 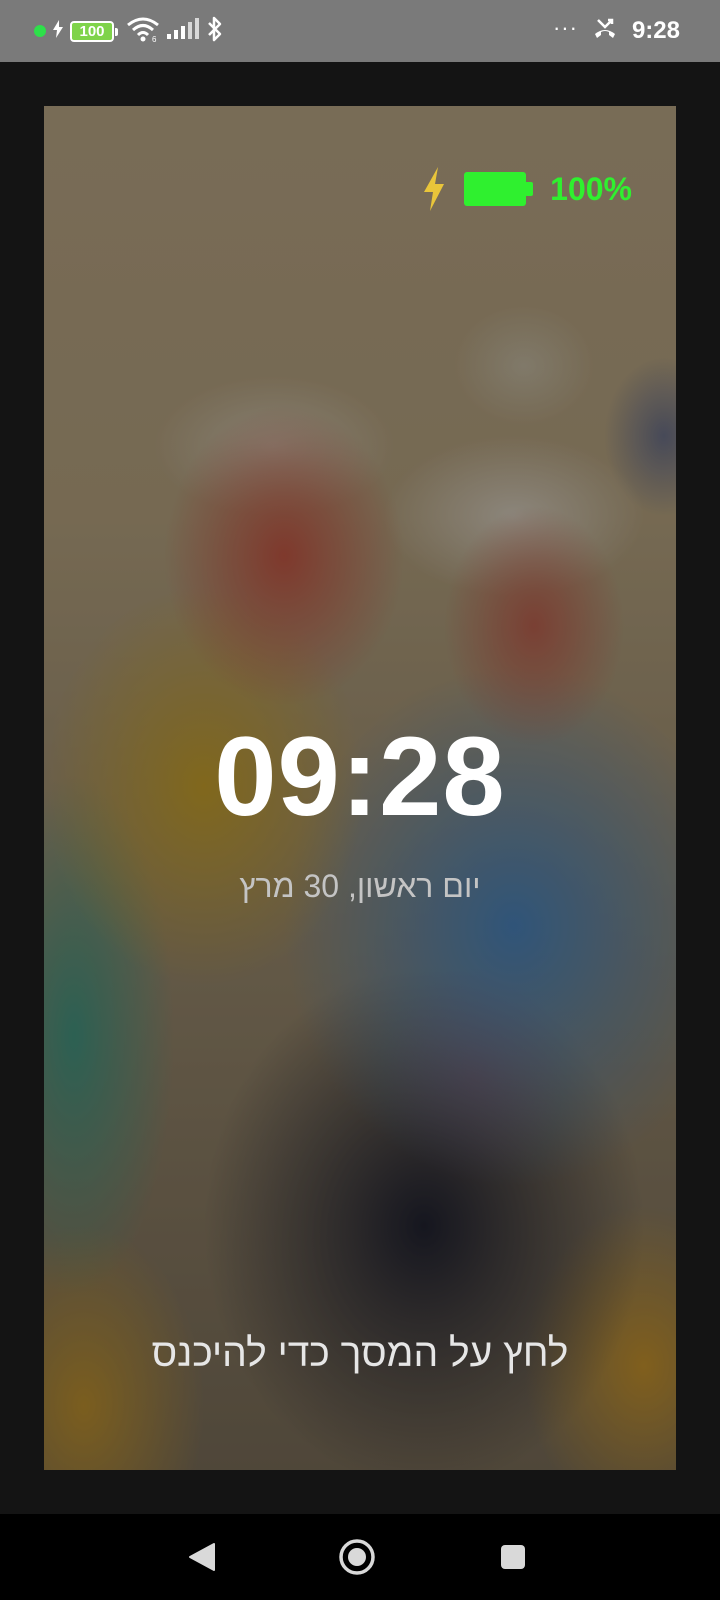 I want to click on lock-battery-indicator: 100%, so click(x=527, y=189).